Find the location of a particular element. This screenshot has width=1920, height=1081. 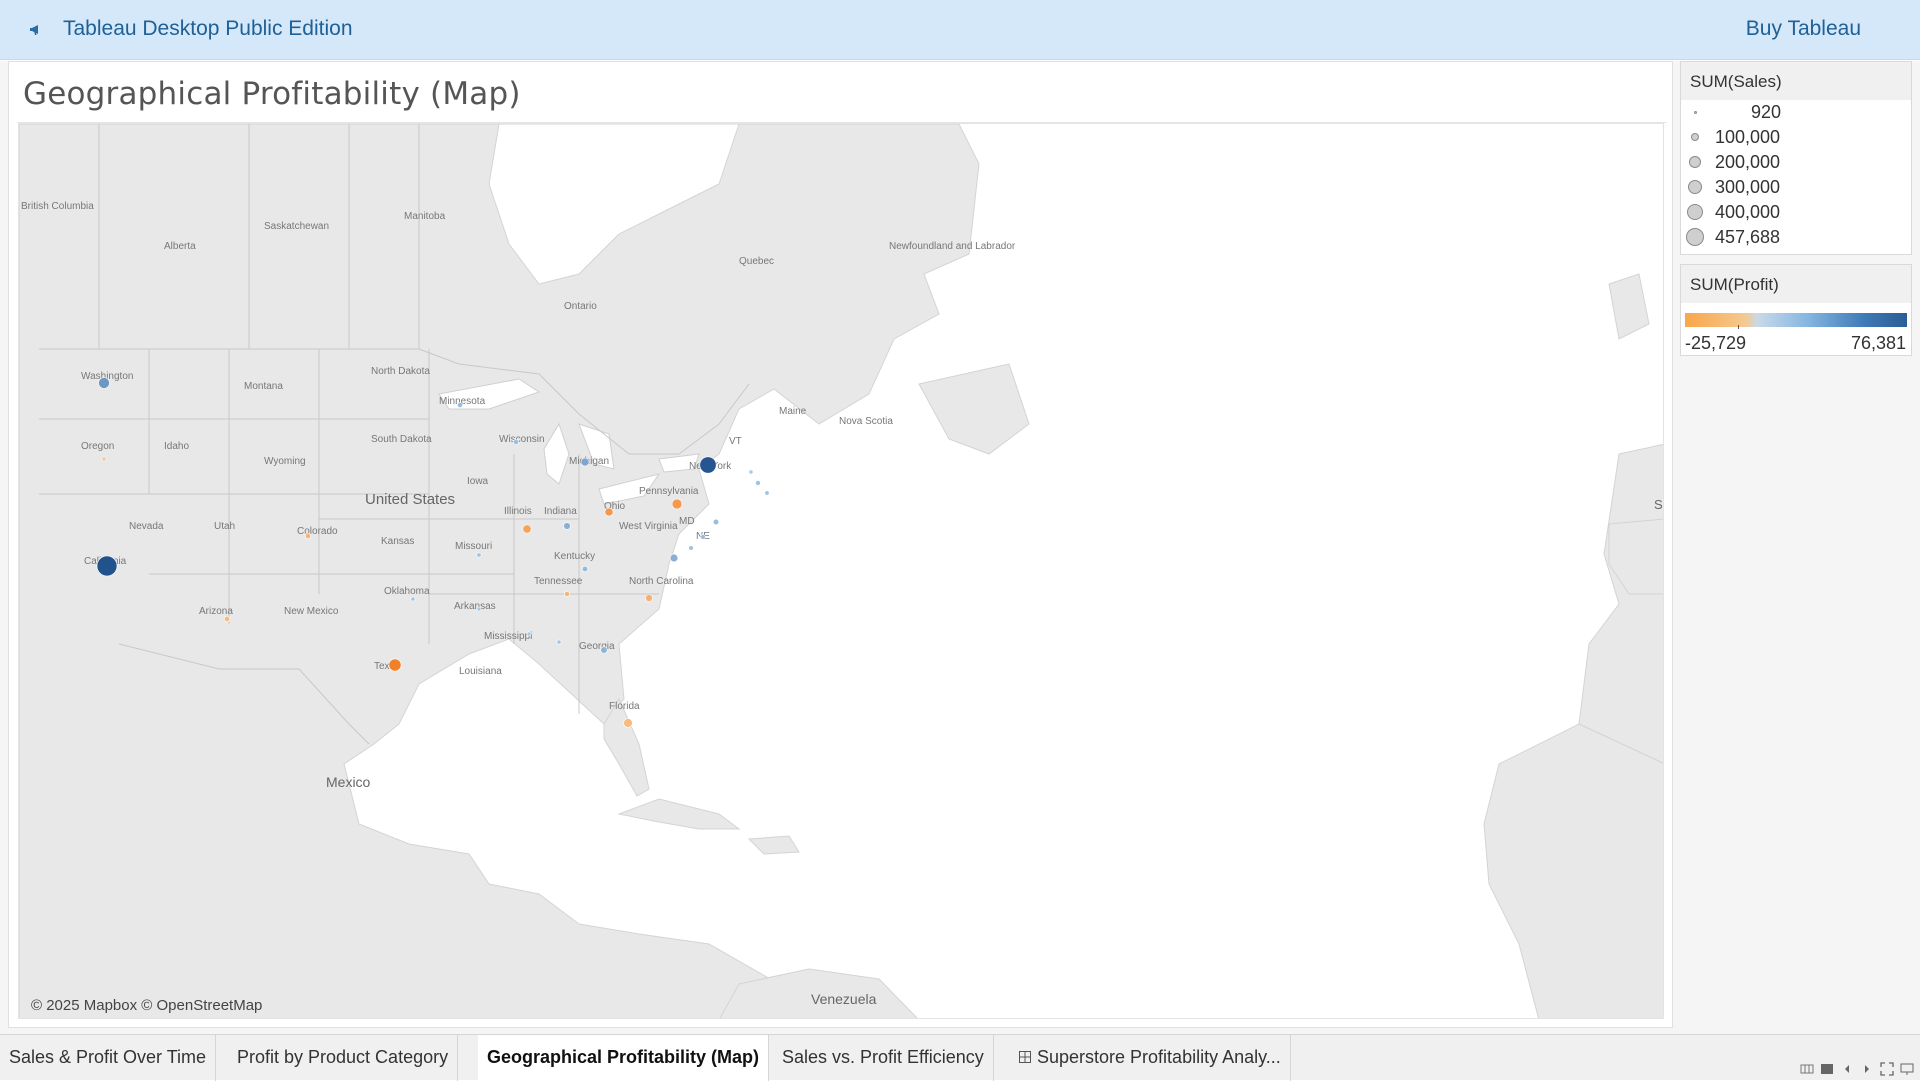

map-place-label: Quebec is located at coordinates (756, 261).